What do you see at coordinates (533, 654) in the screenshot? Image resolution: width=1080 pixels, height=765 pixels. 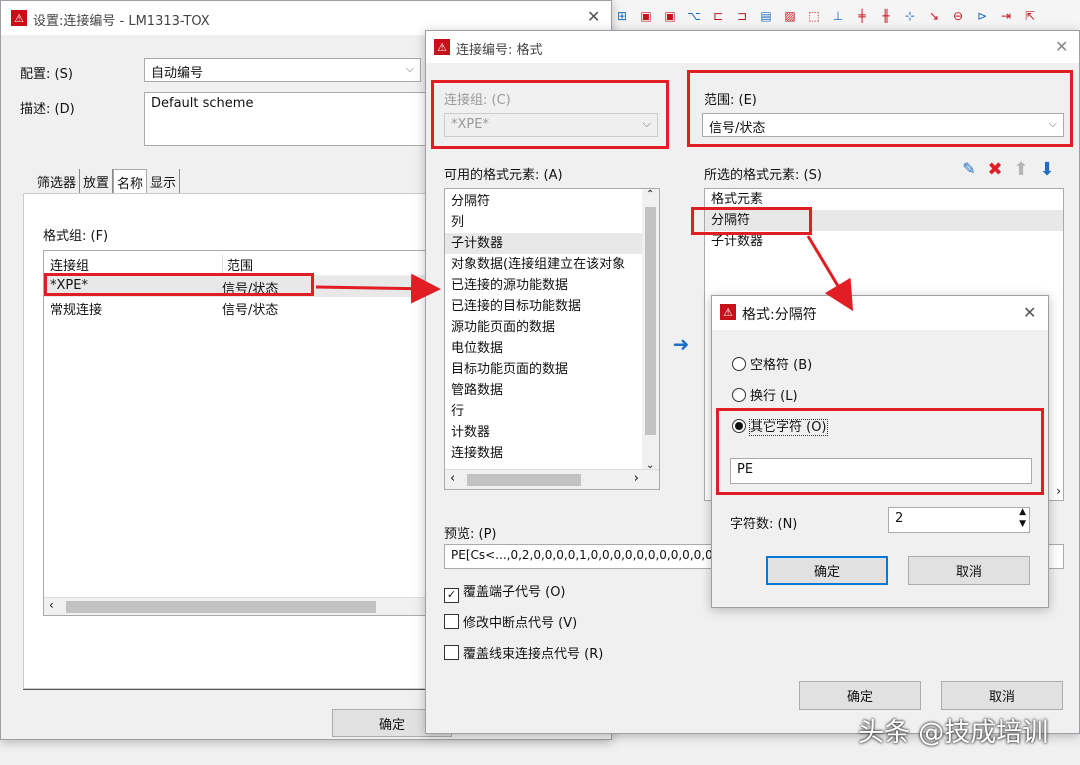 I see `checkbox-label: 覆盖线束连接点代号 (R)` at bounding box center [533, 654].